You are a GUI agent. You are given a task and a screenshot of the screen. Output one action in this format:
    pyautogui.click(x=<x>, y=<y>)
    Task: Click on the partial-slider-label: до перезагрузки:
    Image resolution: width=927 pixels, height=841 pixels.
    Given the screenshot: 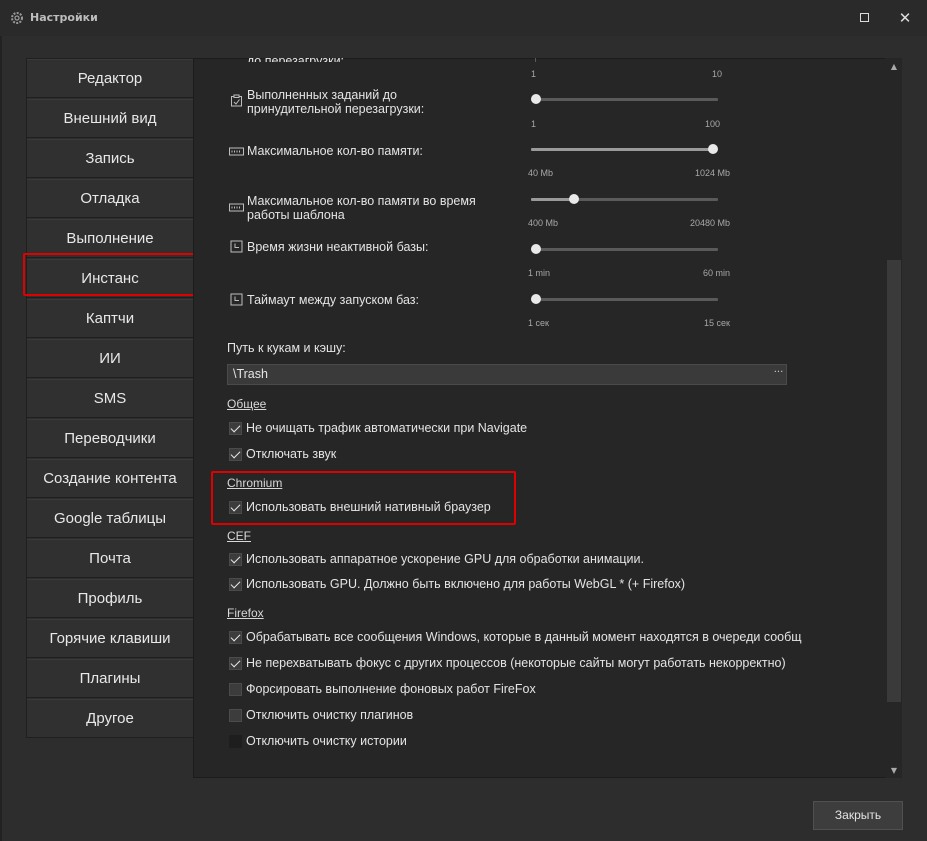 What is the action you would take?
    pyautogui.click(x=296, y=58)
    